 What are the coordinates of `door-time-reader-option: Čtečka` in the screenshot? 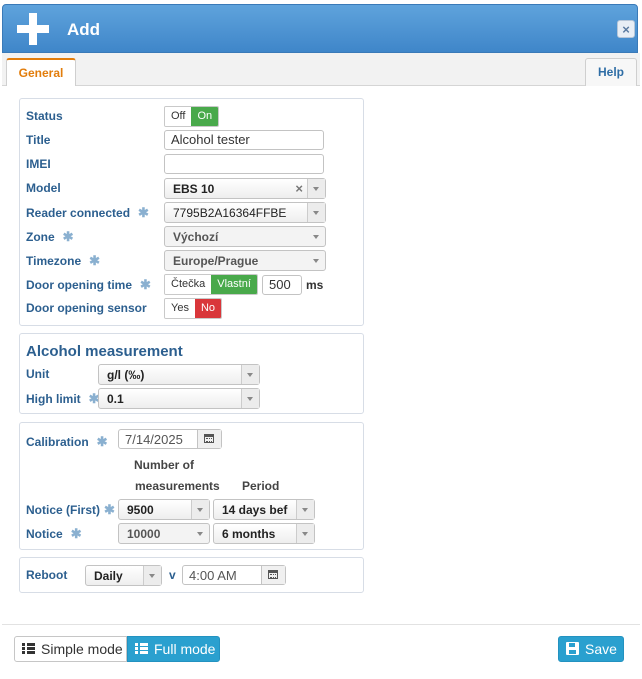 It's located at (188, 284).